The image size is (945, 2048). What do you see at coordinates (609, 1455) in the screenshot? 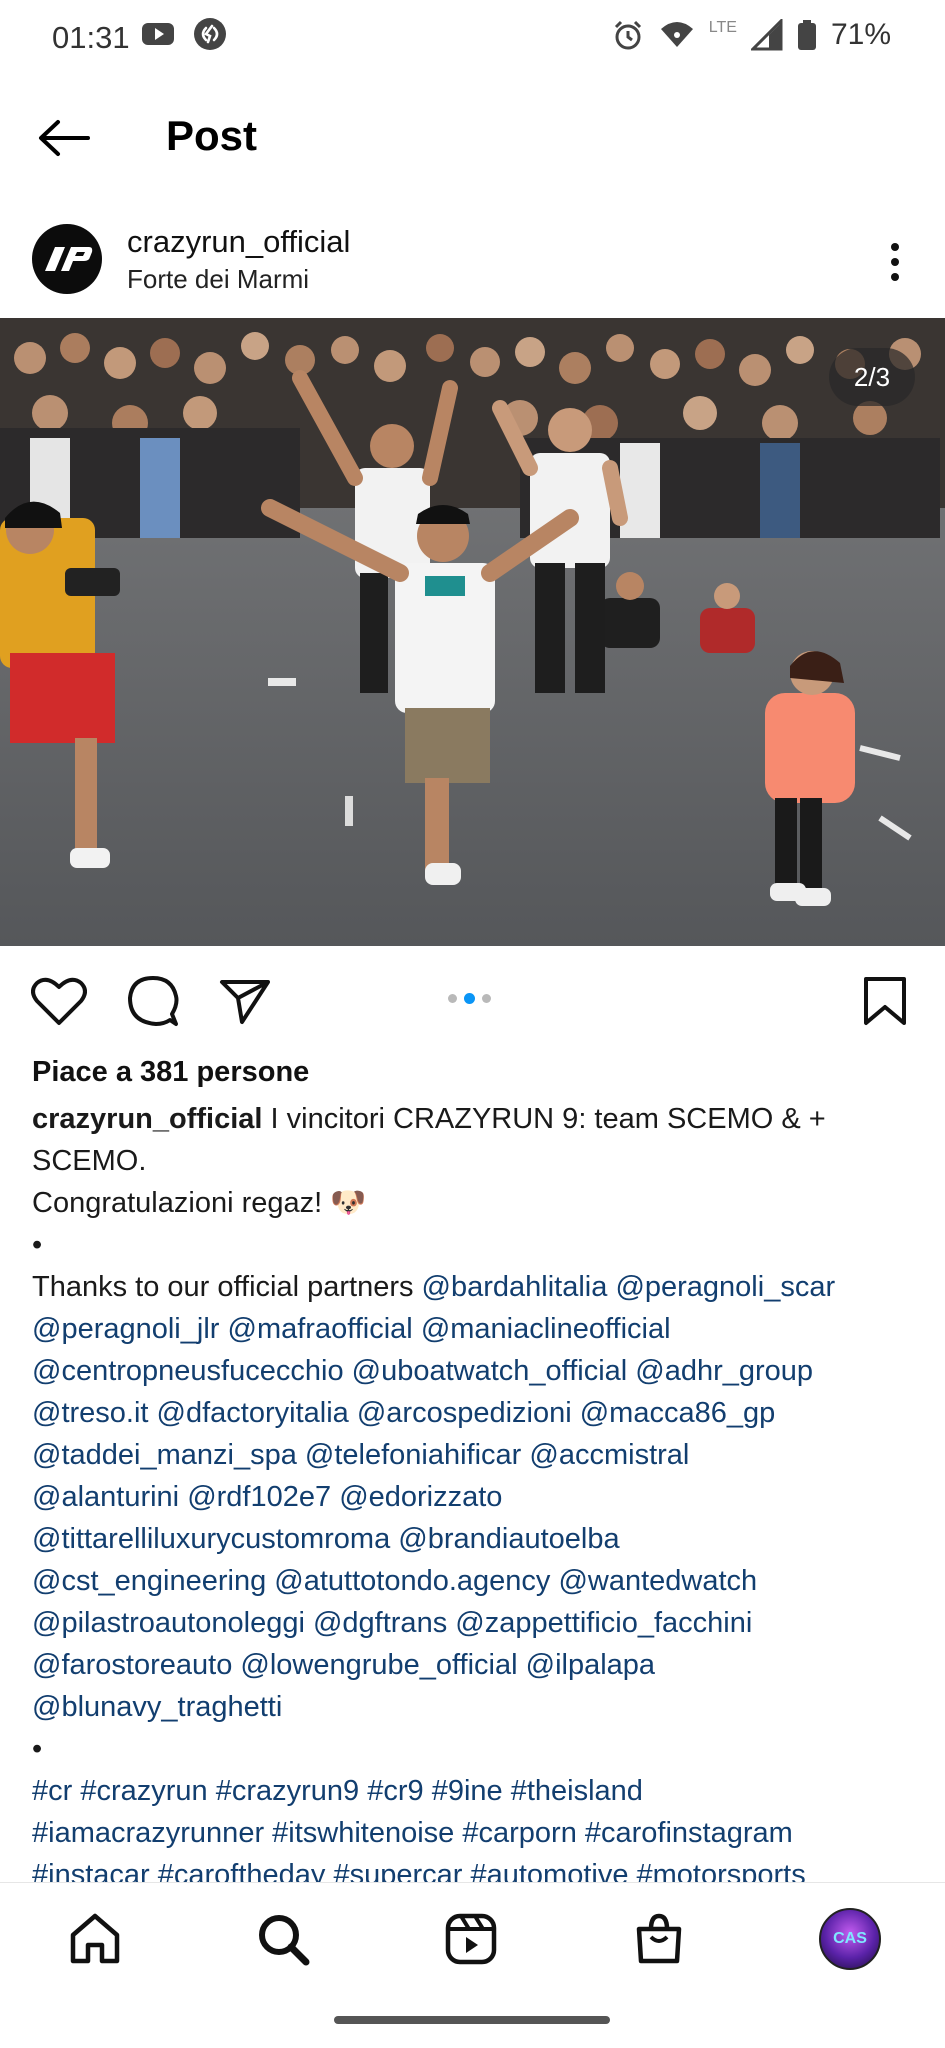
I see `mention-link: @accmistral` at bounding box center [609, 1455].